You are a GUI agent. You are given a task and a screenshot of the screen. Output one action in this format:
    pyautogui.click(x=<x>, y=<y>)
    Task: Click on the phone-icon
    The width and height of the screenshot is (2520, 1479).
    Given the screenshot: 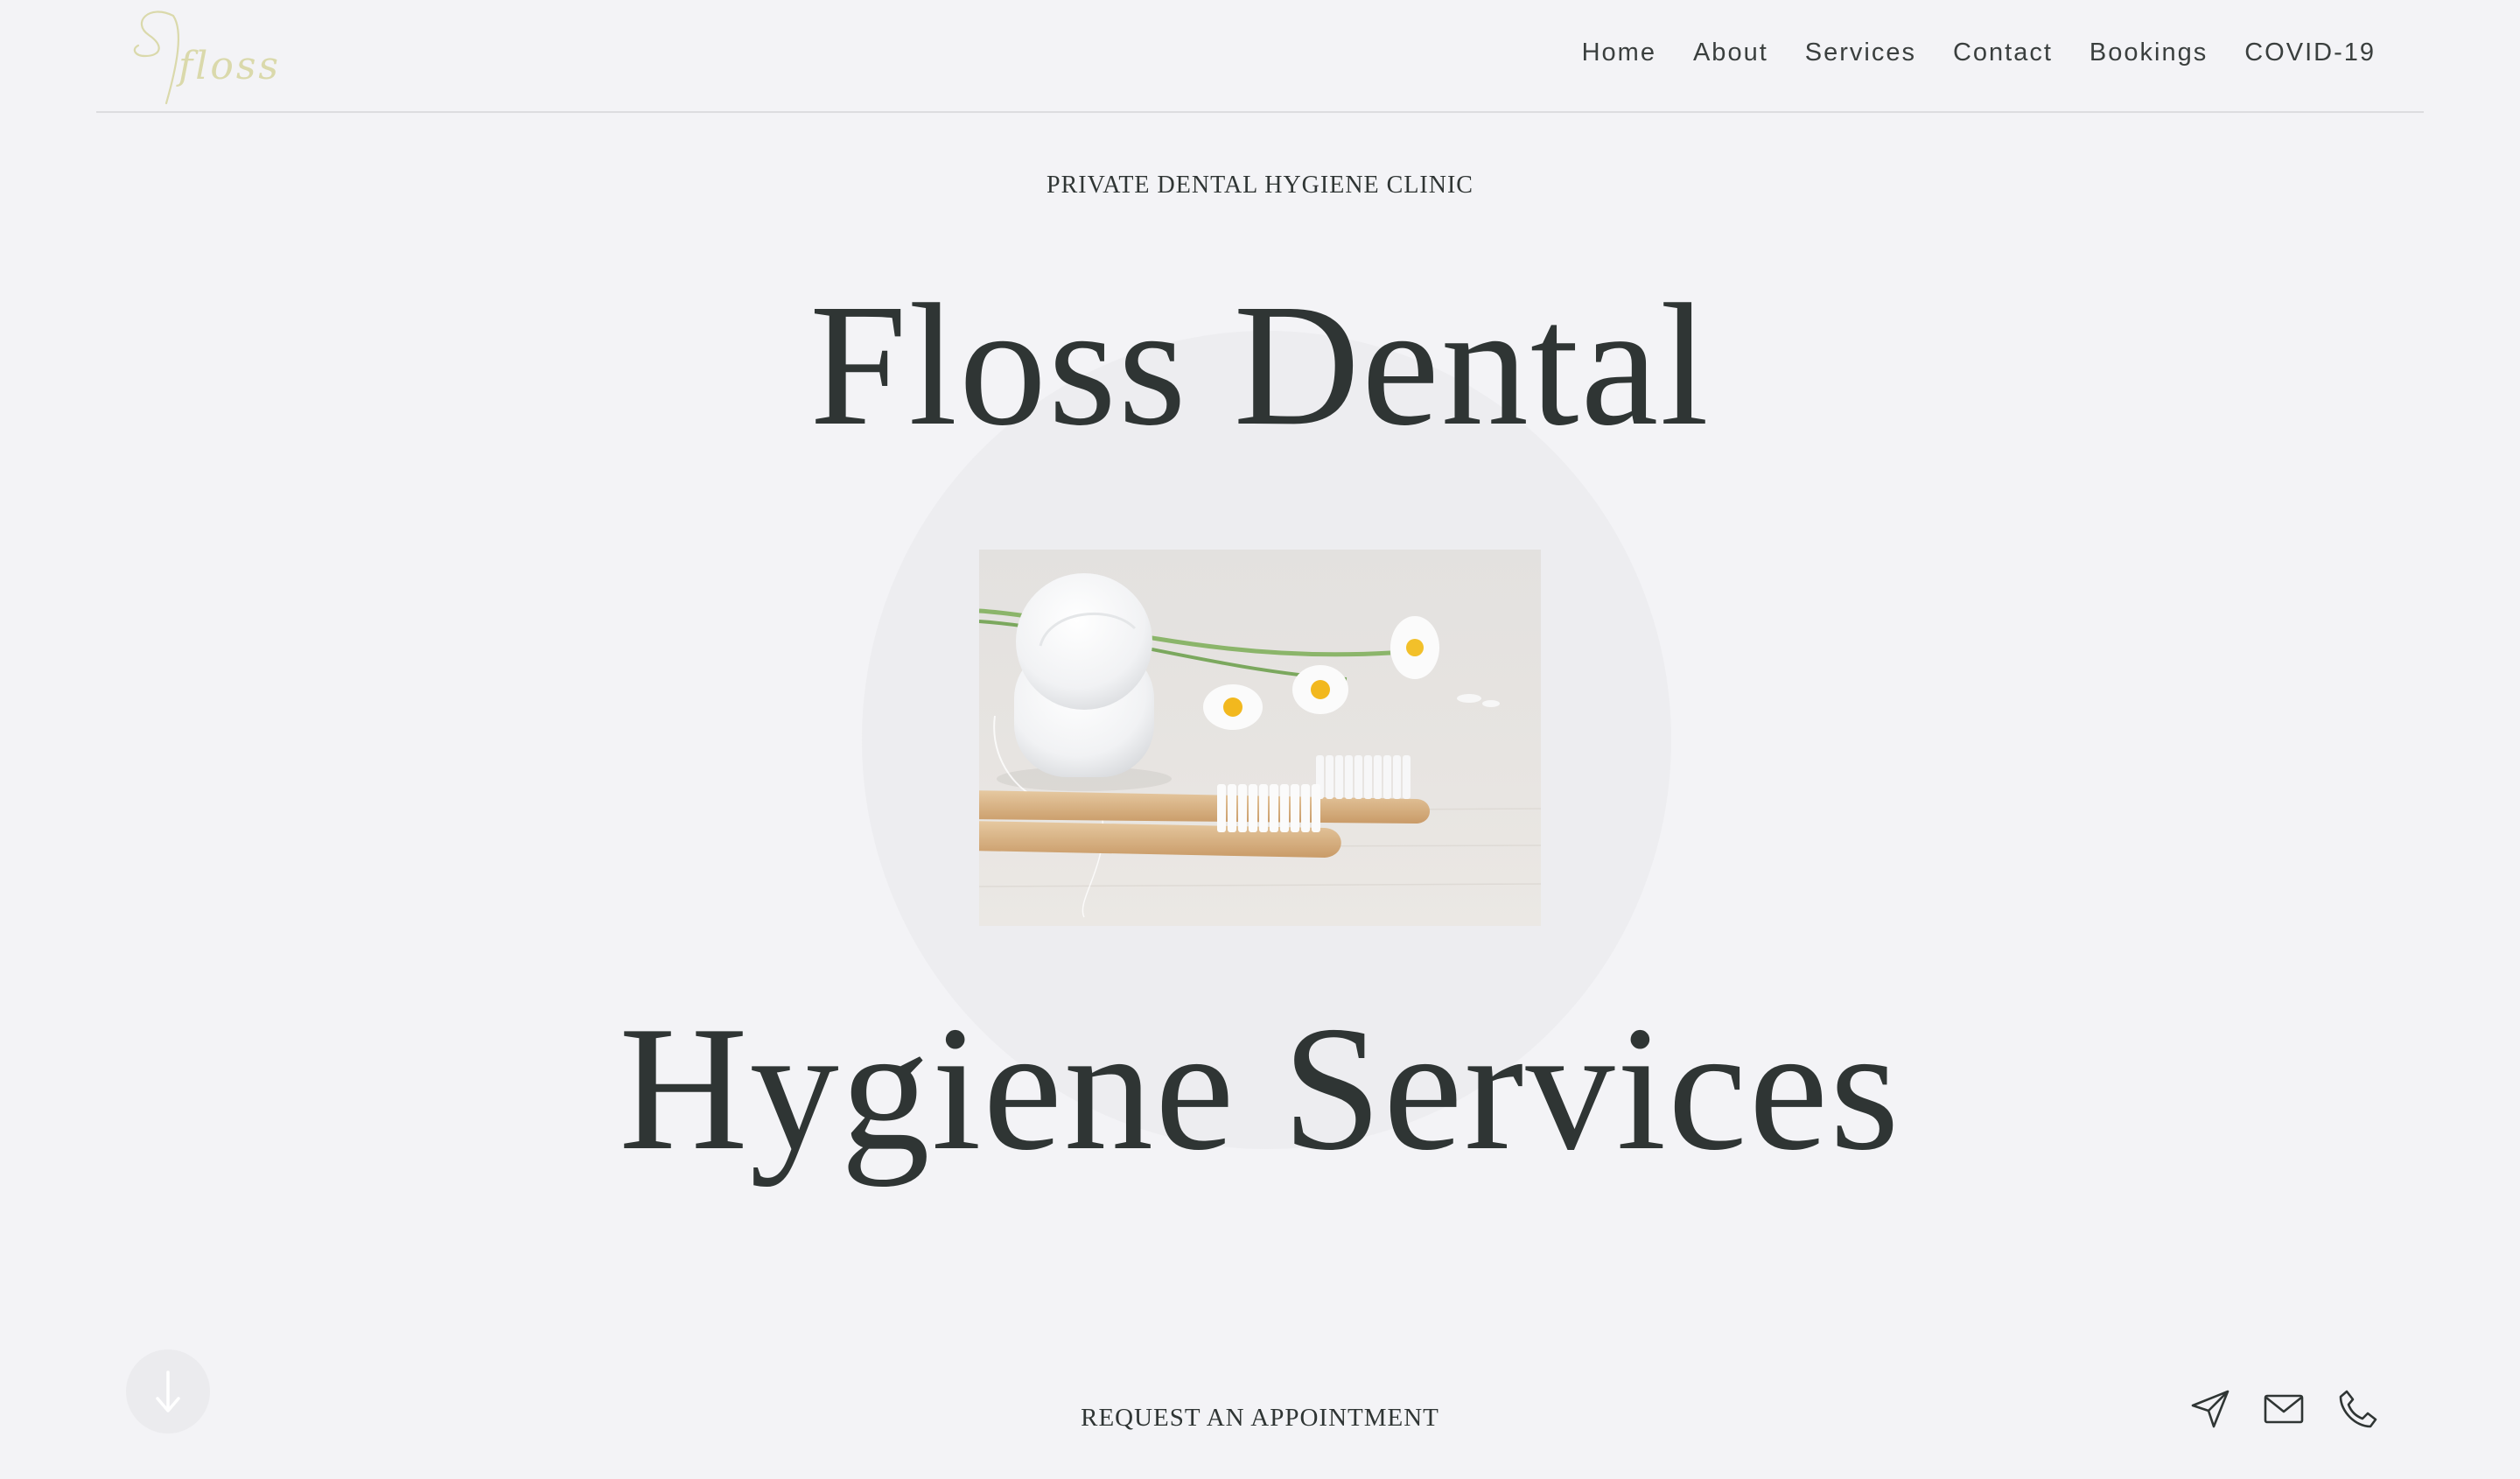 What is the action you would take?
    pyautogui.click(x=2357, y=1409)
    